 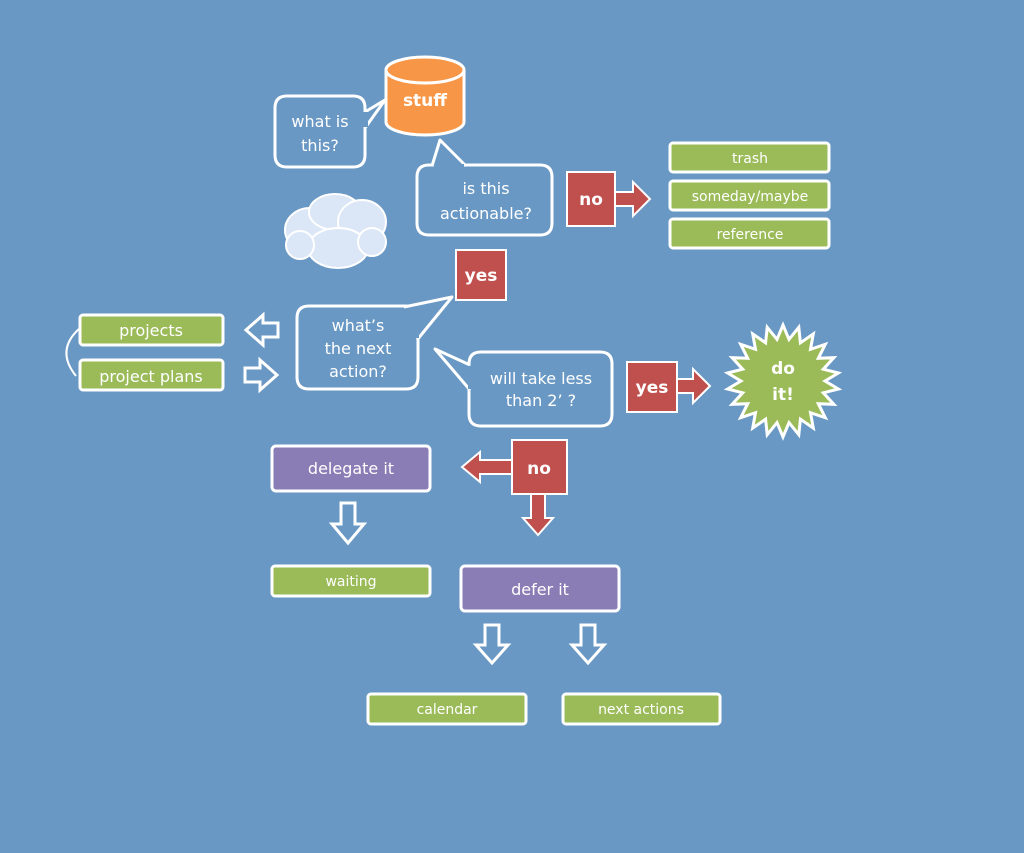 I want to click on yes-two-minute-decision: yes, so click(x=669, y=387).